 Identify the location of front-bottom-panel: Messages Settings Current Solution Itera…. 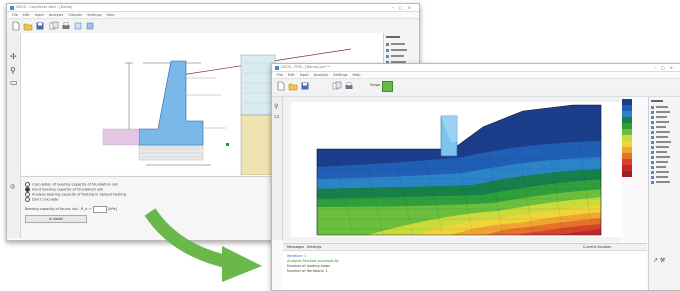
(465, 266).